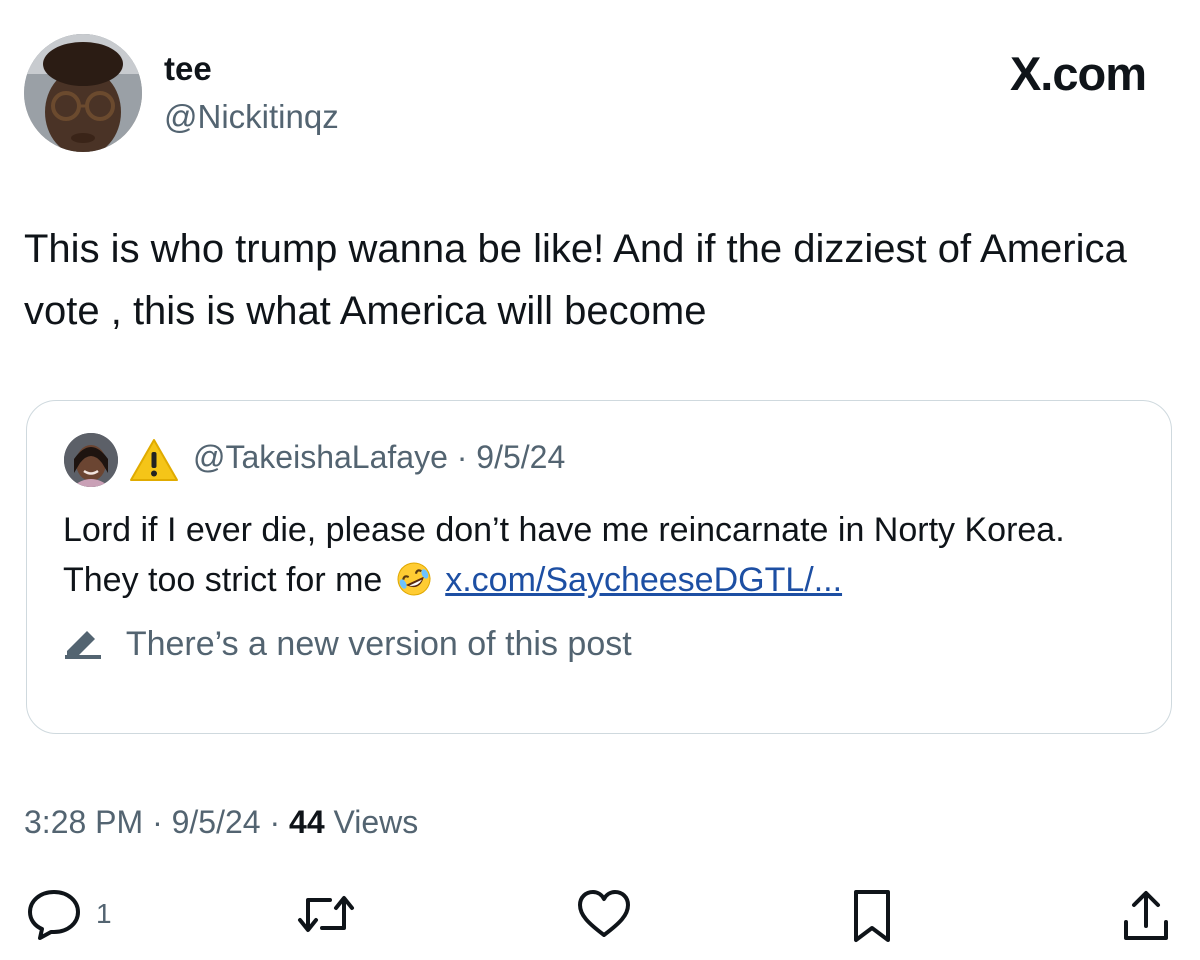  What do you see at coordinates (414, 579) in the screenshot?
I see `rolling-laughing-emoji-icon` at bounding box center [414, 579].